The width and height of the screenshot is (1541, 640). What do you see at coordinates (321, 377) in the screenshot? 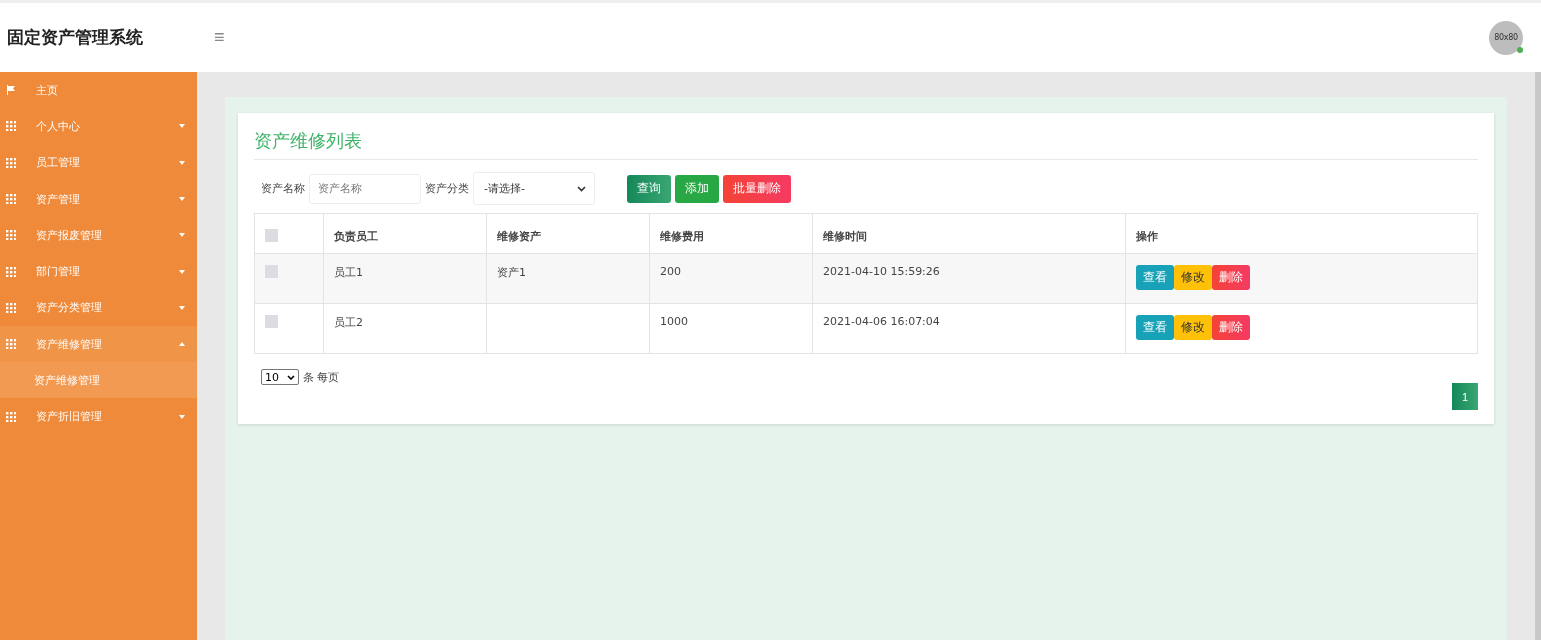
I see `page-size-label: 条 每页` at bounding box center [321, 377].